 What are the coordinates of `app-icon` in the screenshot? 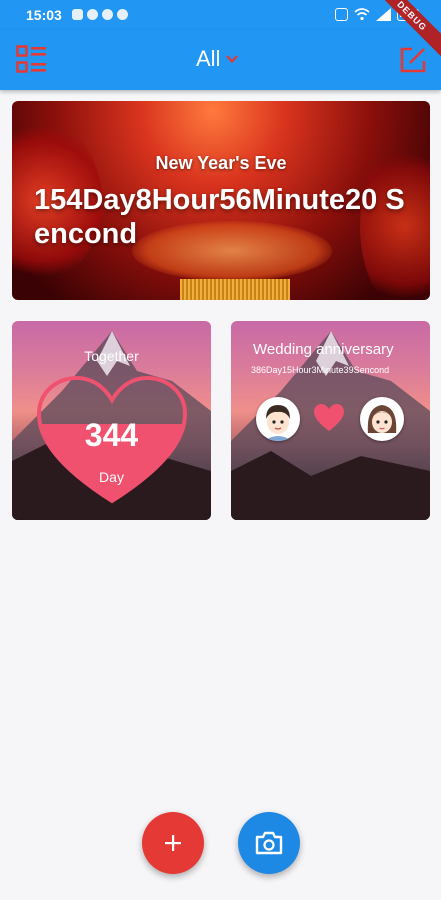 It's located at (77, 14).